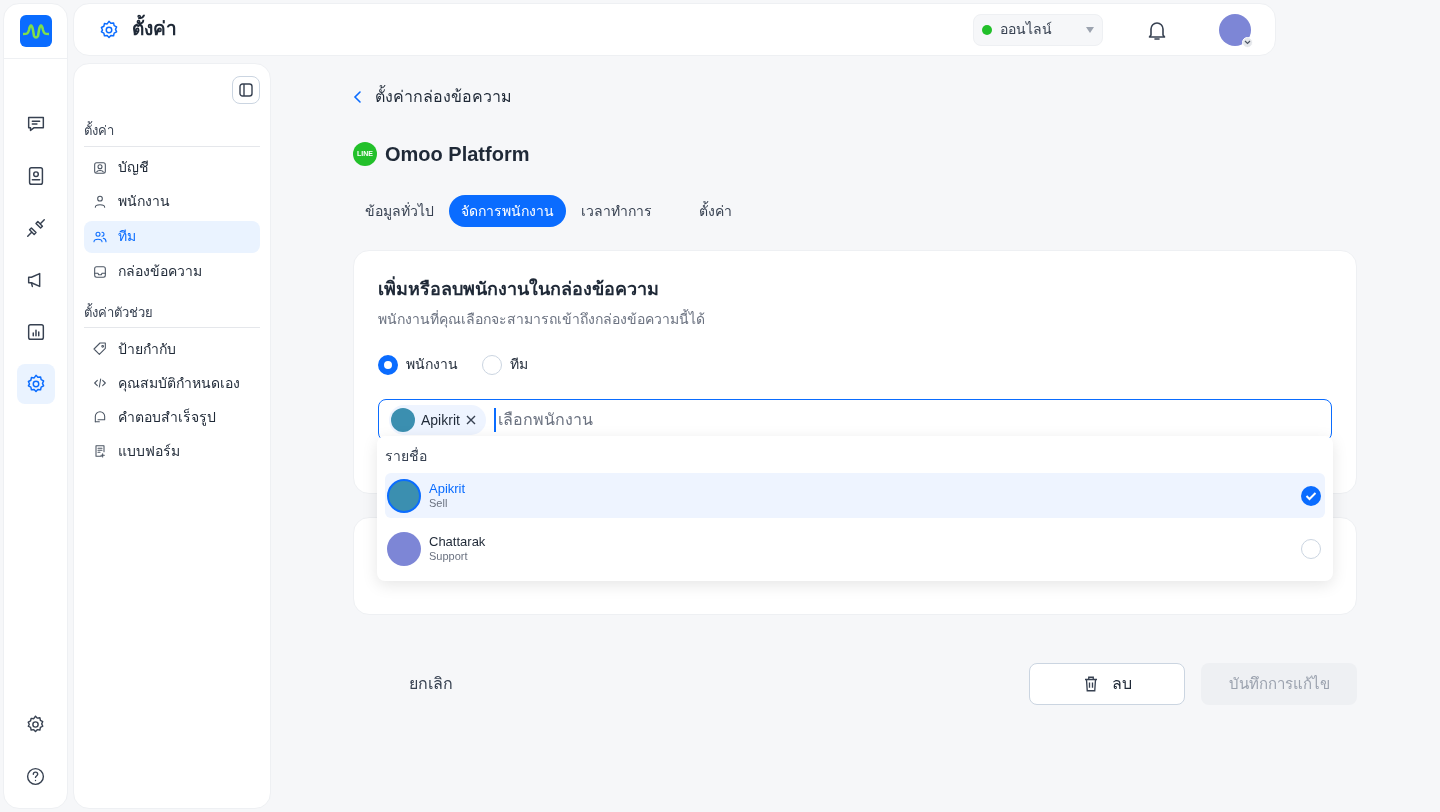 The height and width of the screenshot is (812, 1440). What do you see at coordinates (443, 97) in the screenshot?
I see `back-link: ตั้งค่ากล่องข้อความ` at bounding box center [443, 97].